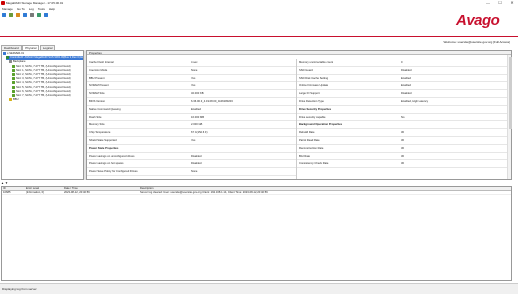  I want to click on menu-tools: Tools, so click(41, 9).